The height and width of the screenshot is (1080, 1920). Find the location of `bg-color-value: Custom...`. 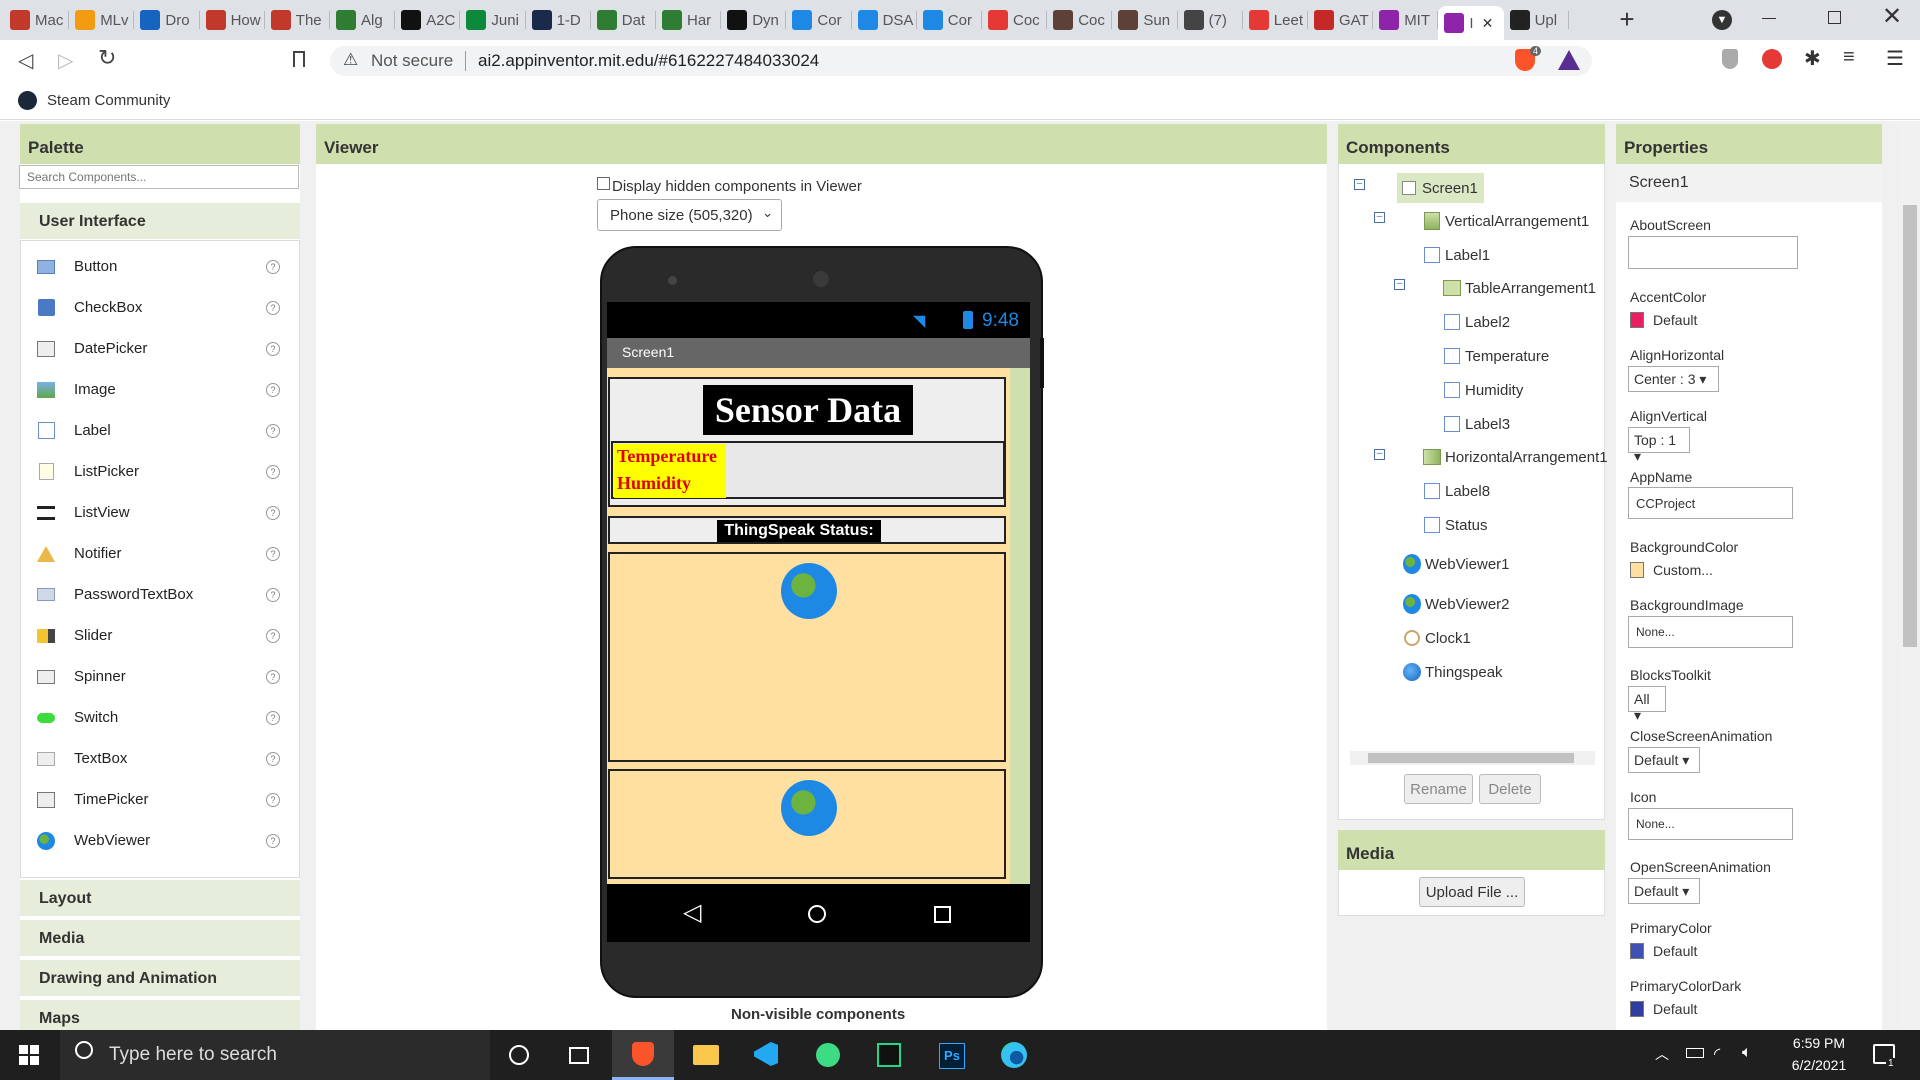

bg-color-value: Custom... is located at coordinates (1671, 570).